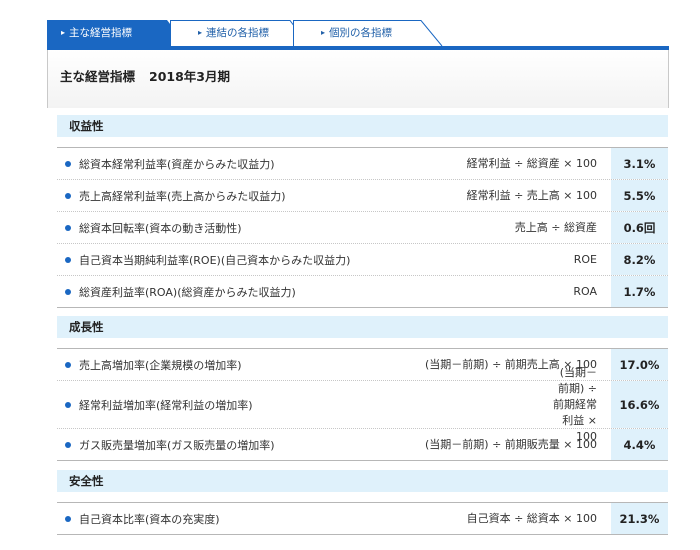 This screenshot has height=550, width=700. What do you see at coordinates (639, 195) in the screenshot?
I see `indicator-value: 5.5%` at bounding box center [639, 195].